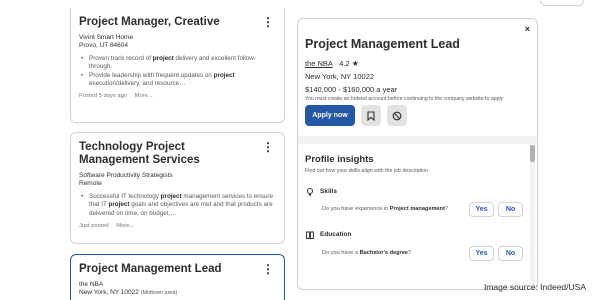 The height and width of the screenshot is (300, 600). What do you see at coordinates (319, 63) in the screenshot?
I see `company-link: the NBA` at bounding box center [319, 63].